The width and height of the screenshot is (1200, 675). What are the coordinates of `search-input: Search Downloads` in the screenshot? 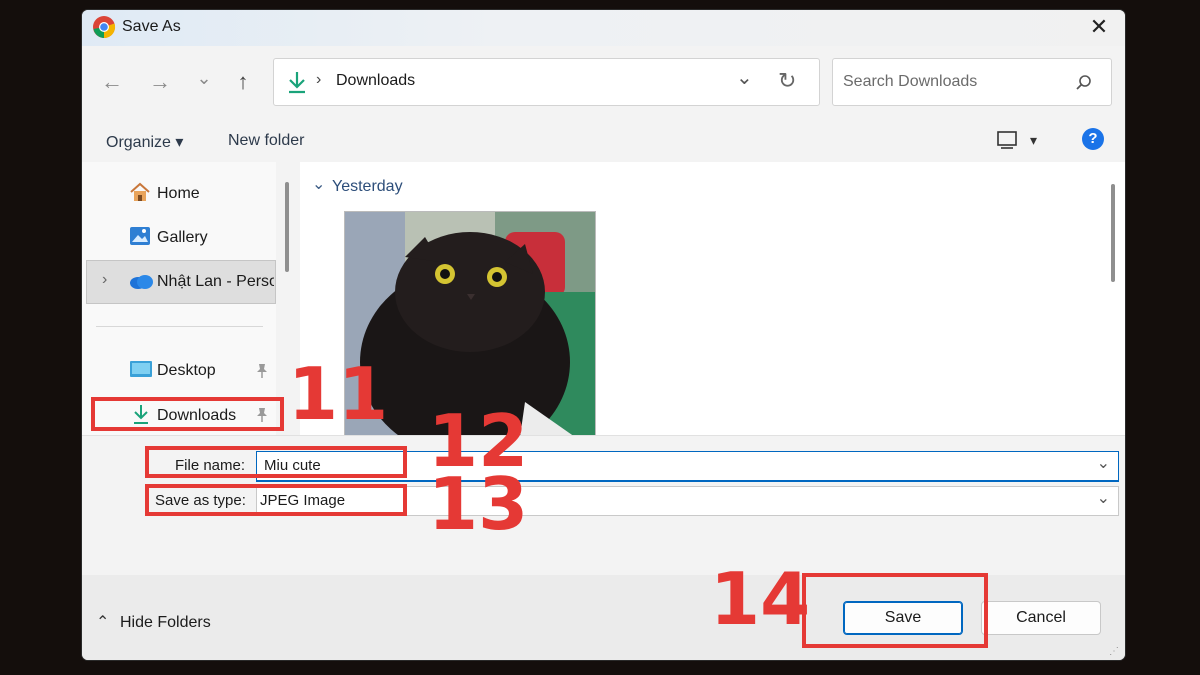 It's located at (972, 82).